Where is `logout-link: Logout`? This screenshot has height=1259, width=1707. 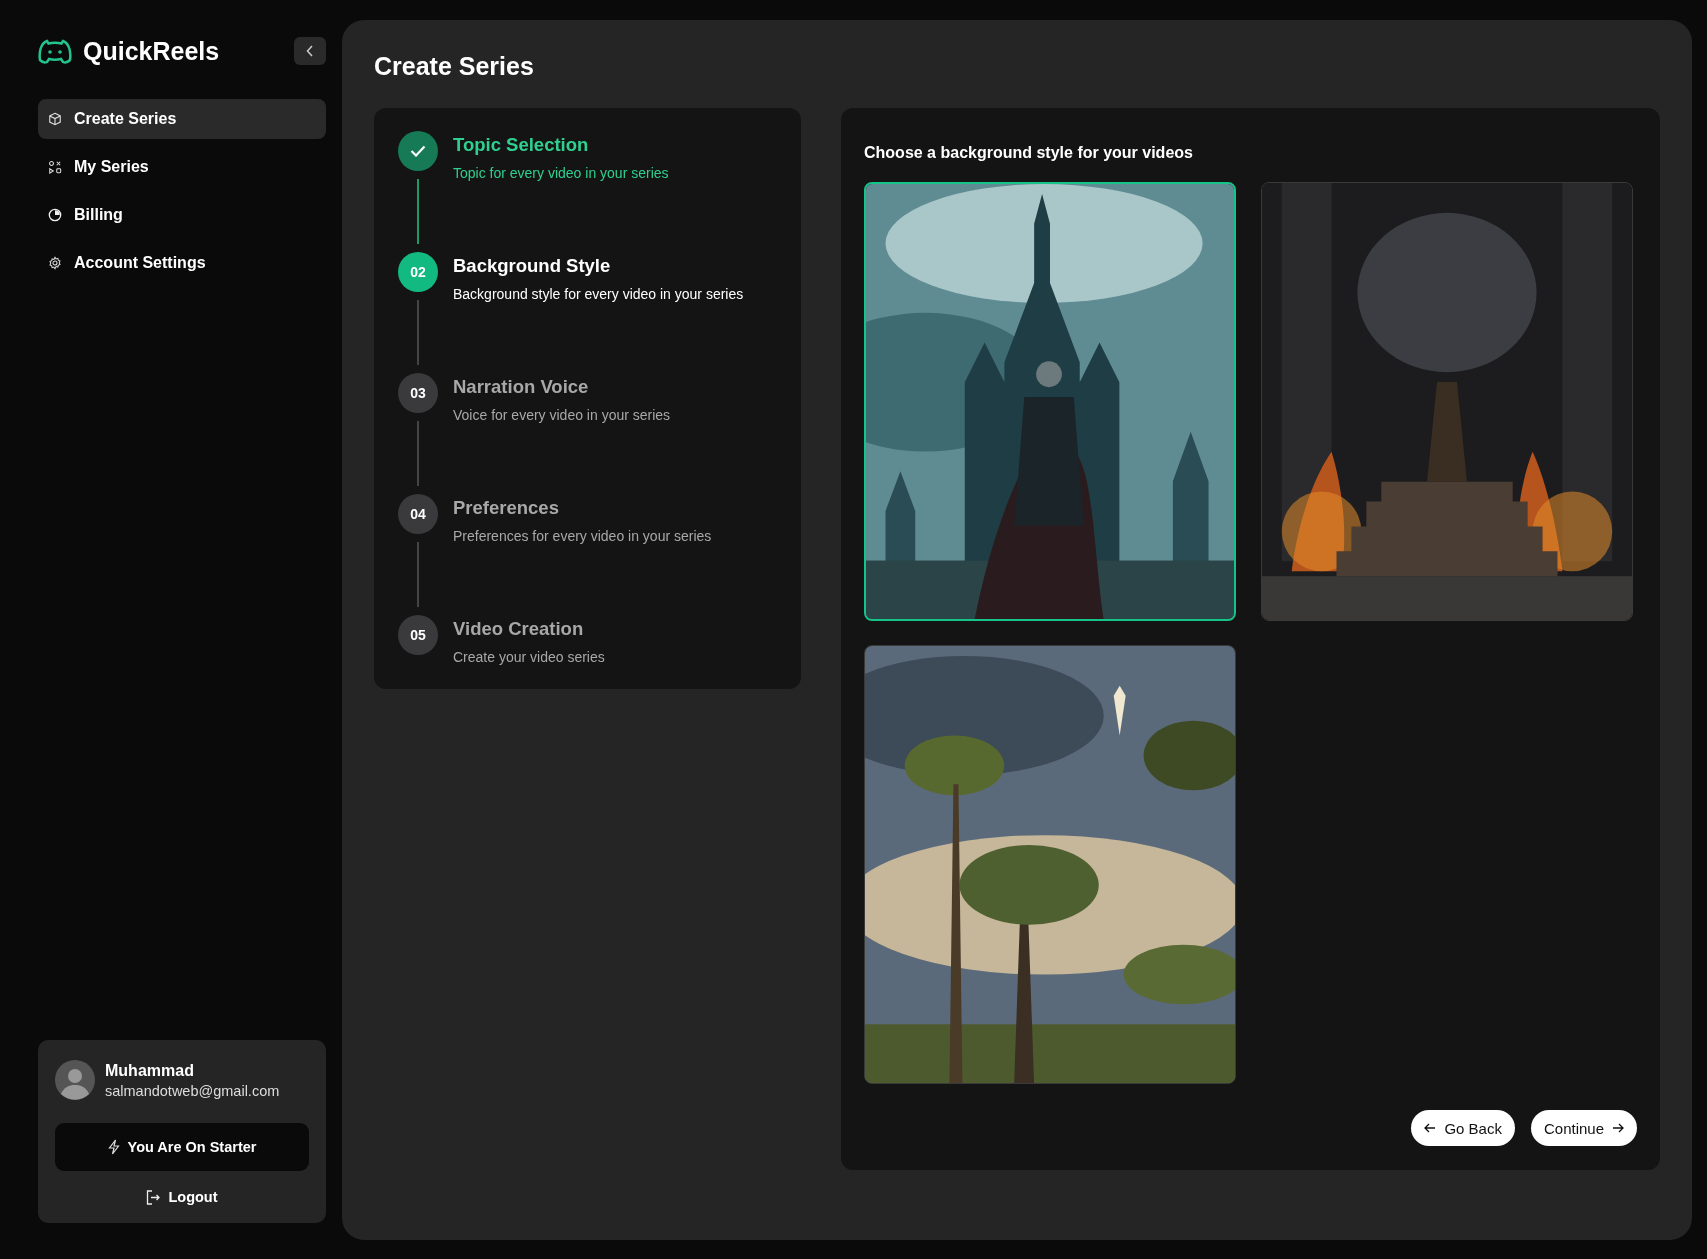
logout-link: Logout is located at coordinates (182, 1197).